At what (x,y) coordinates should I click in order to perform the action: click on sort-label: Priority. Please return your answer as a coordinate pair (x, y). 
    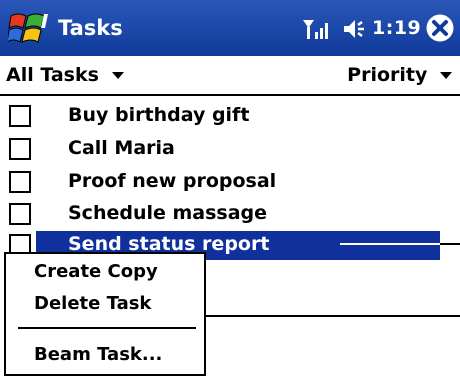
    Looking at the image, I should click on (387, 75).